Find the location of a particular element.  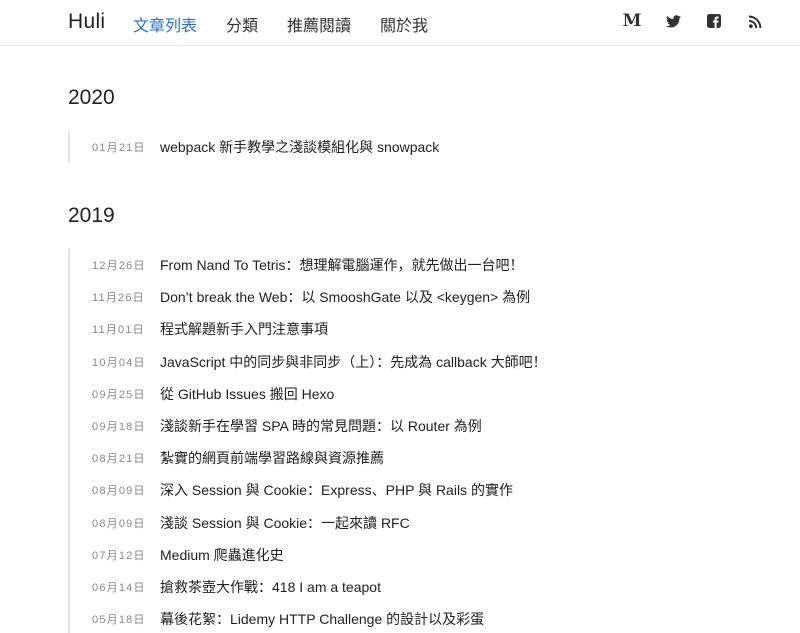

post-title-link: Medium 爬蟲進化史 is located at coordinates (222, 555).